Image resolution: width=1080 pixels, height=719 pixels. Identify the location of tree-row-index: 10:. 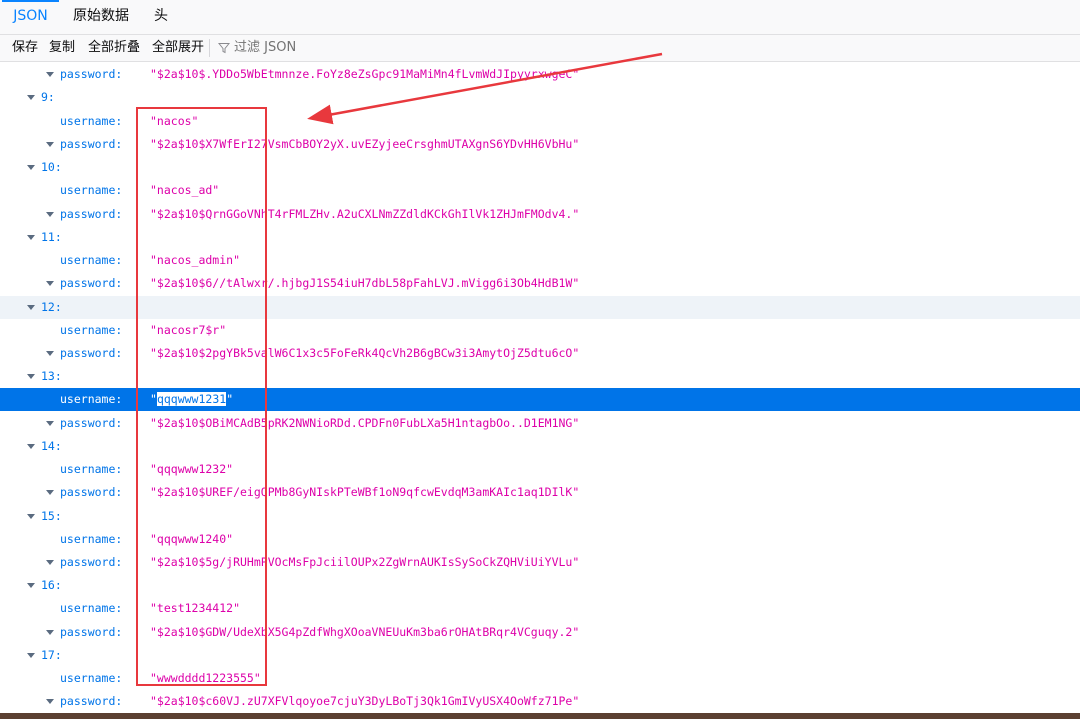
(540, 167).